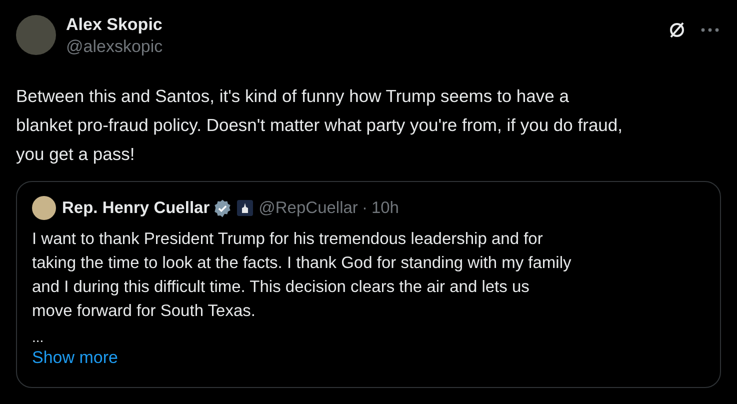  I want to click on slashed-circle-icon, so click(677, 30).